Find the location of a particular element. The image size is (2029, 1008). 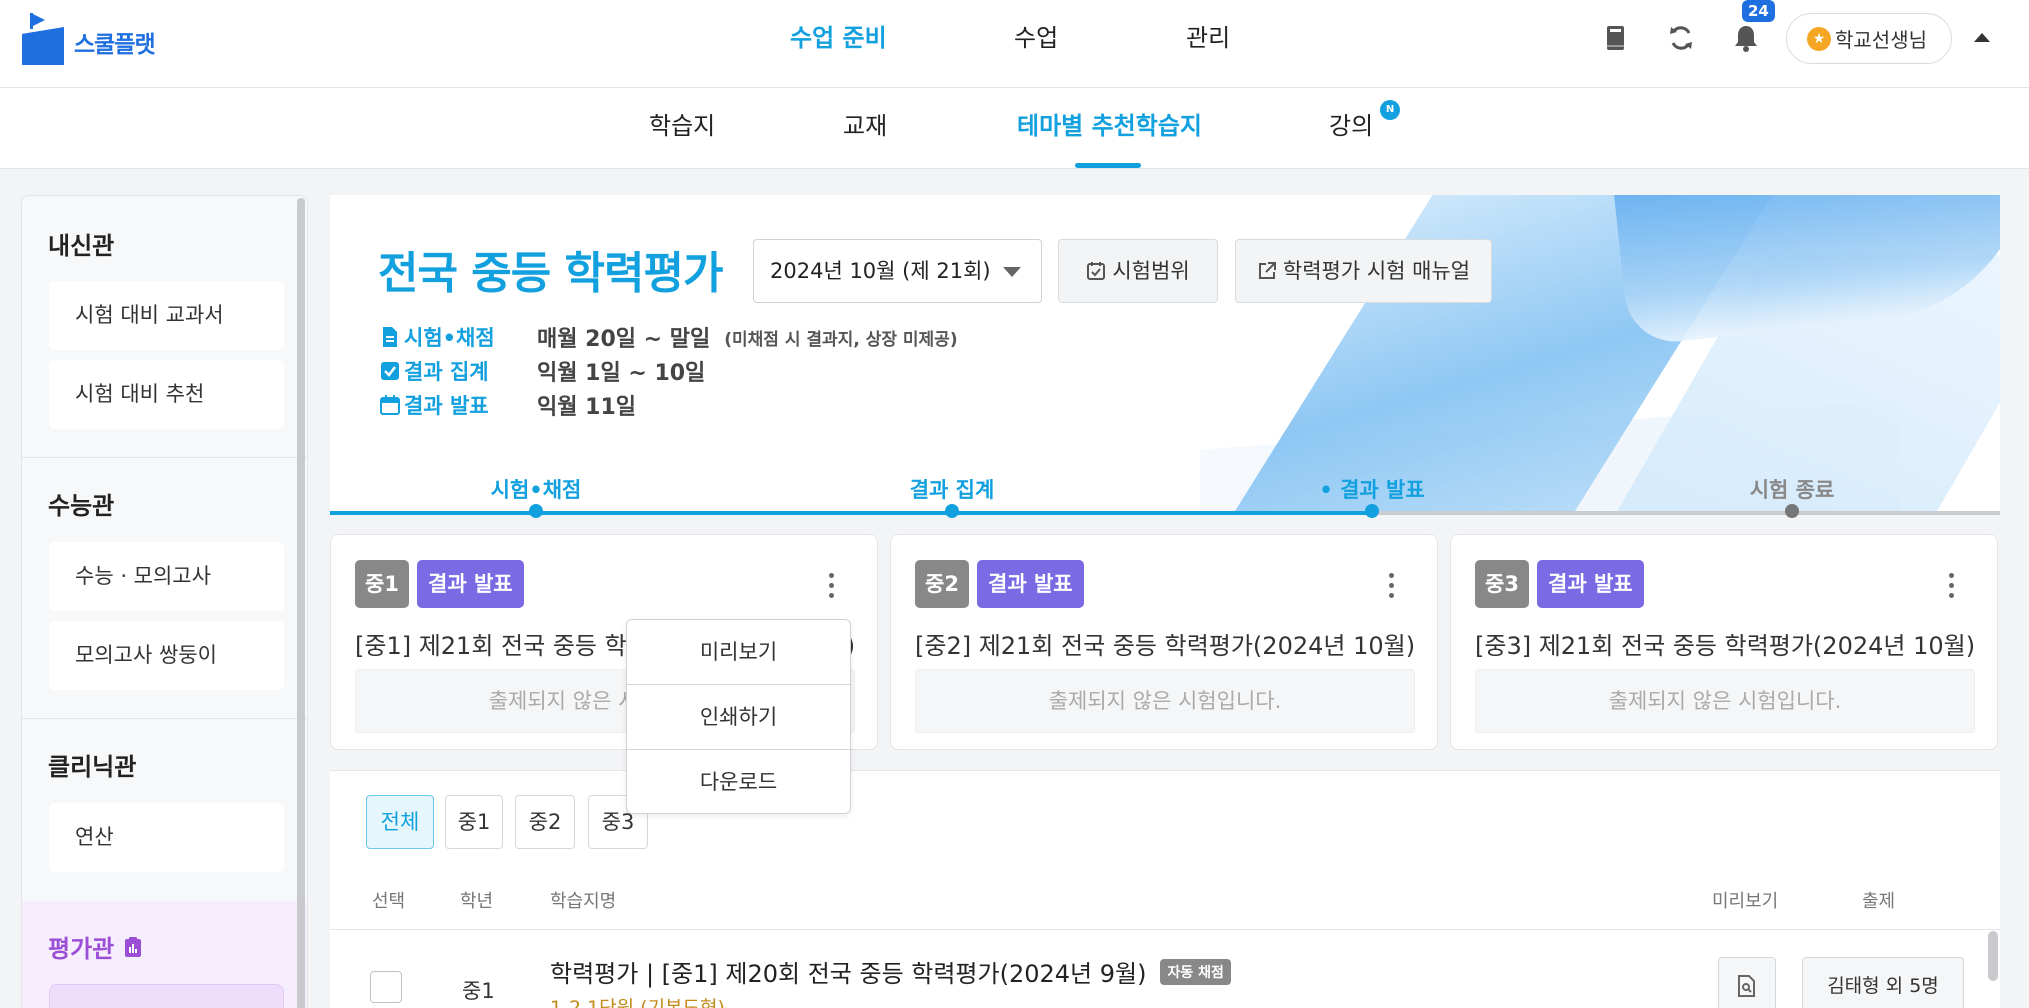

sidebar-section-title: 내신관 is located at coordinates (81, 246).